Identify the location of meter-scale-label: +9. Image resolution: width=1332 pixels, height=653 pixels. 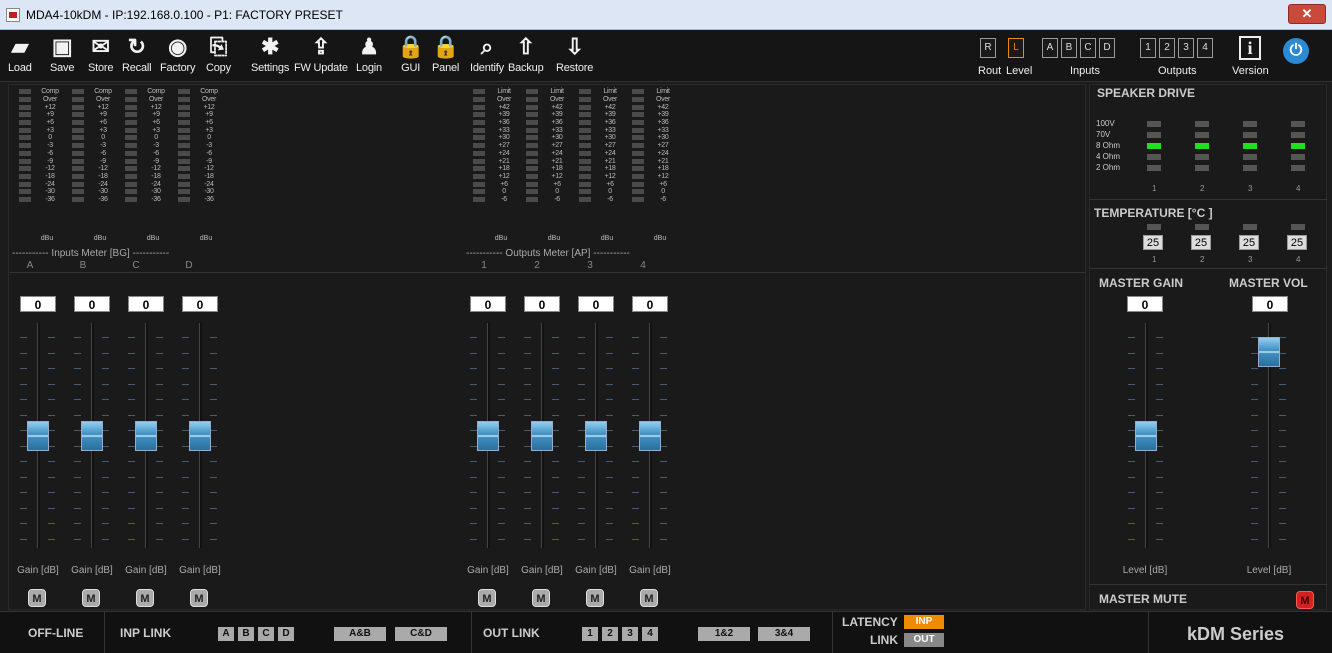
(103, 115).